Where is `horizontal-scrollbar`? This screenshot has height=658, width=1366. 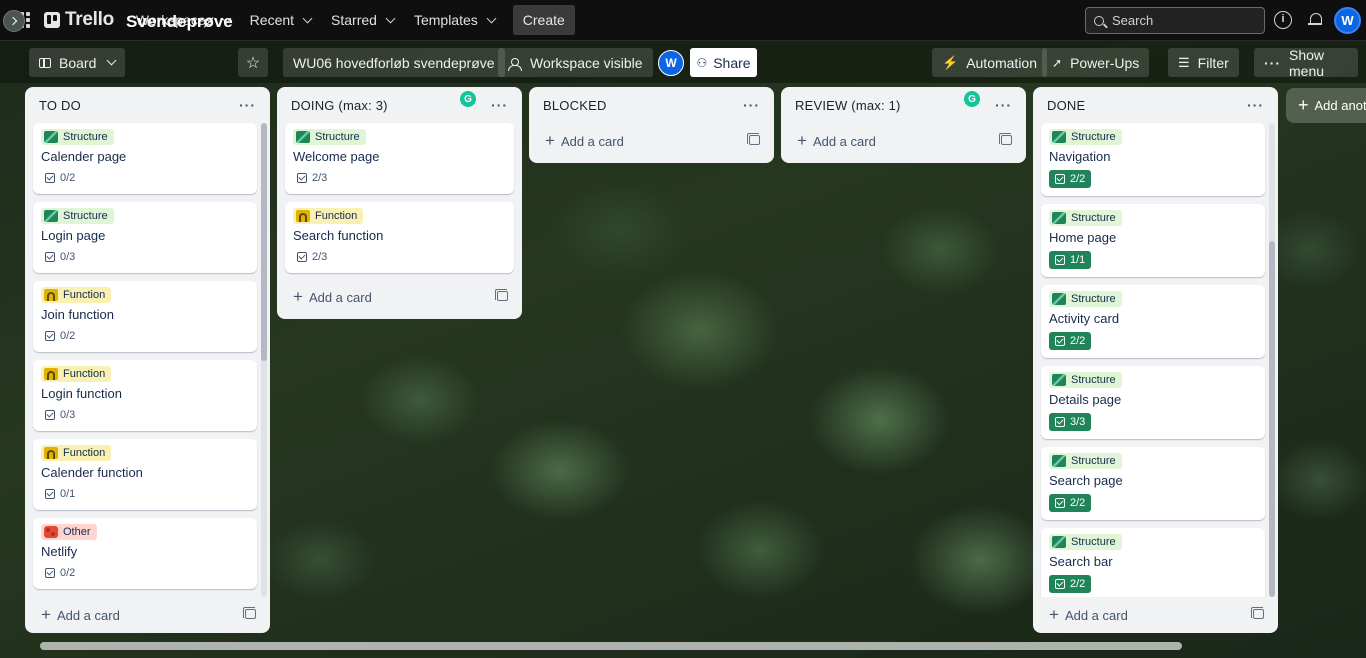
horizontal-scrollbar is located at coordinates (611, 646).